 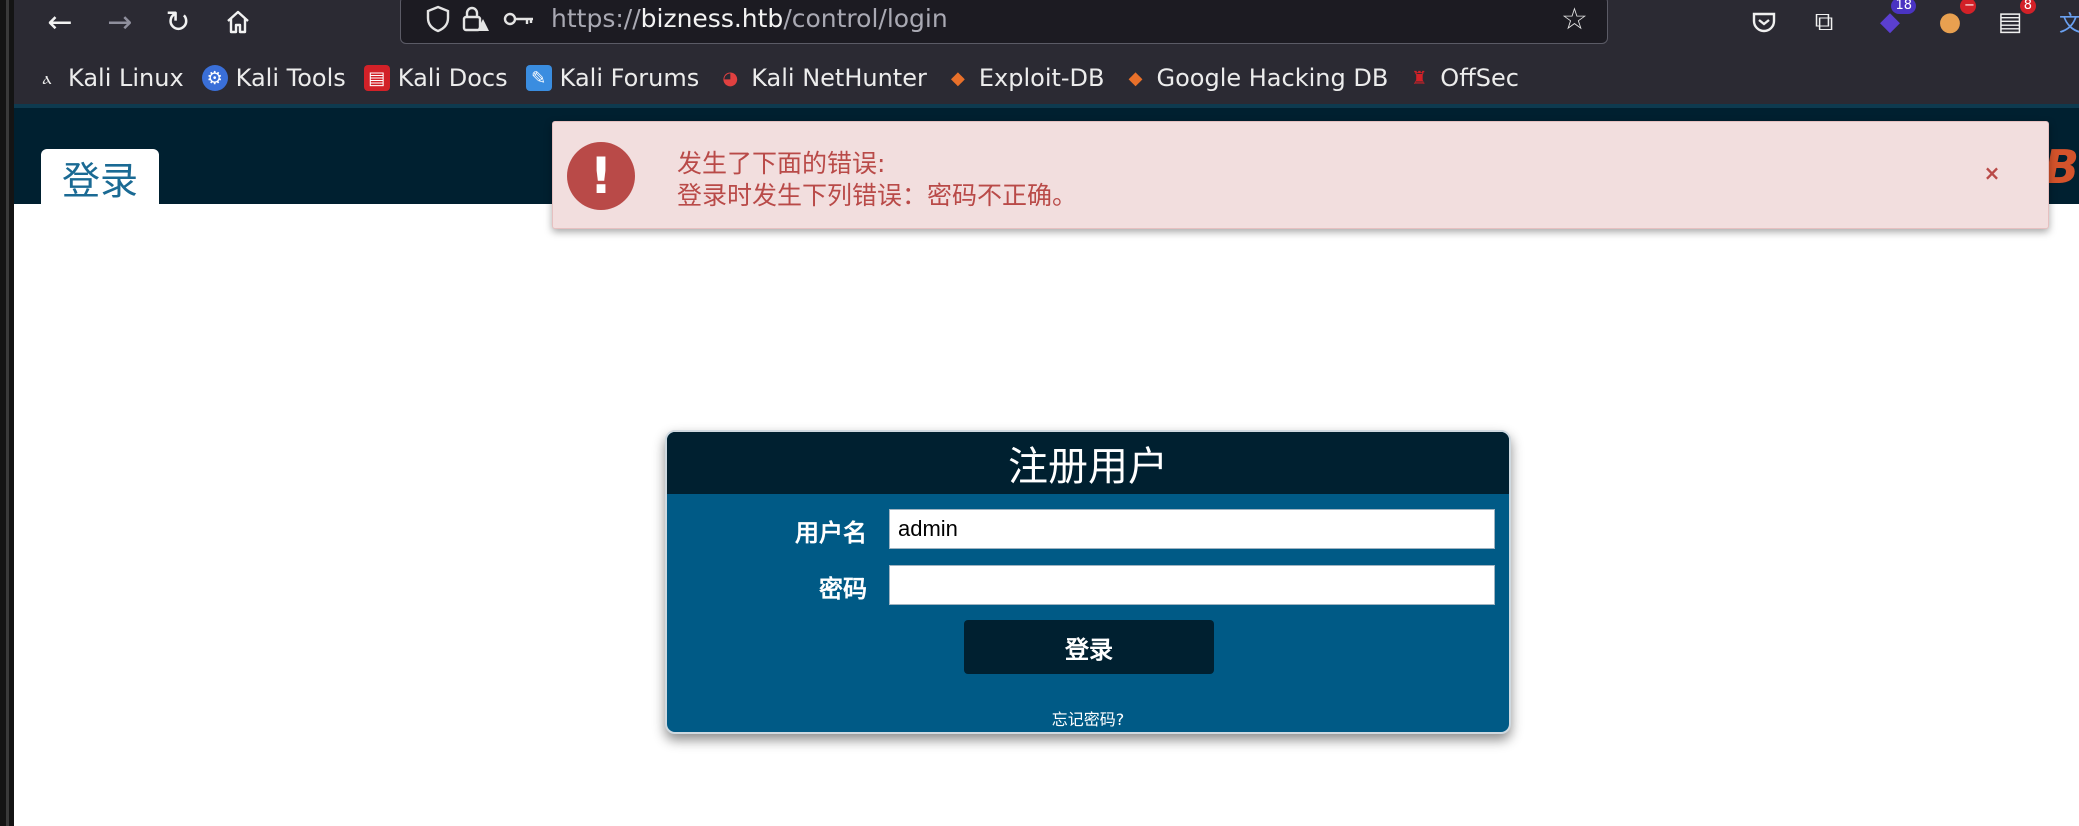 I want to click on bookmark-kali-tools: ⚙ Kali Tools, so click(x=273, y=78).